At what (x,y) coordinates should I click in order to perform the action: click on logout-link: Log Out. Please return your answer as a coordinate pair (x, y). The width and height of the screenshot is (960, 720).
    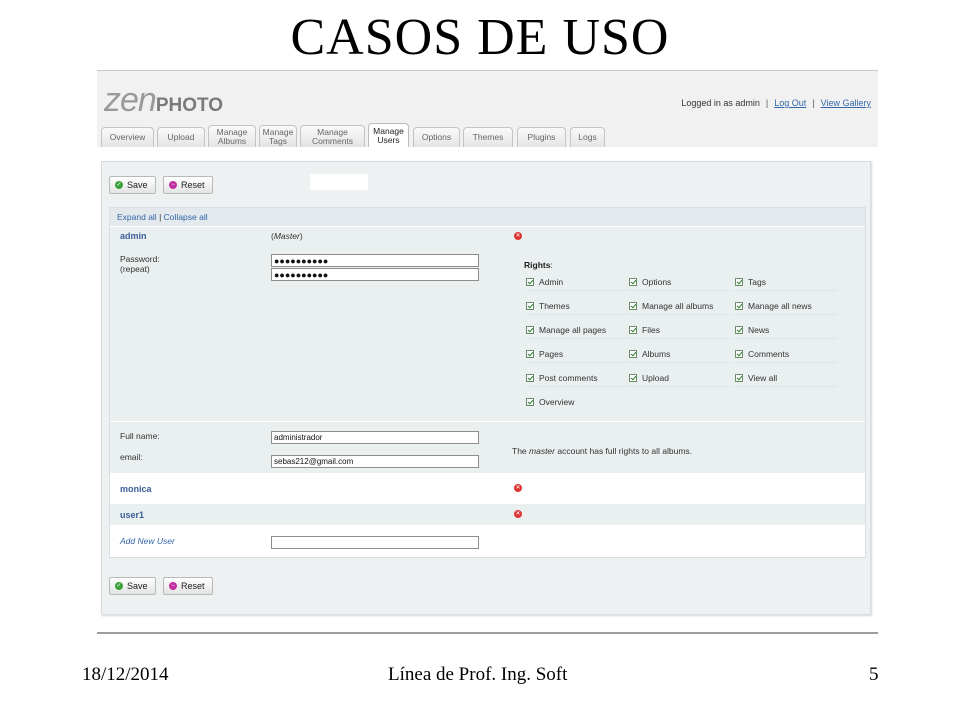
    Looking at the image, I should click on (790, 103).